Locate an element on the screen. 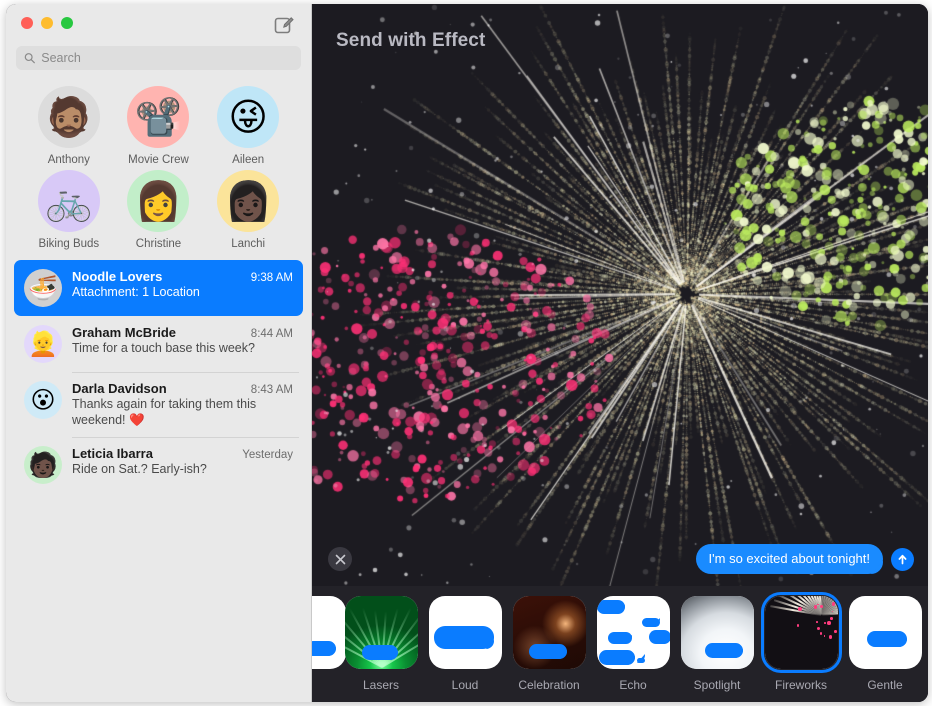 The image size is (932, 706). conversation-snippet: Time for a touch base this week? is located at coordinates (163, 348).